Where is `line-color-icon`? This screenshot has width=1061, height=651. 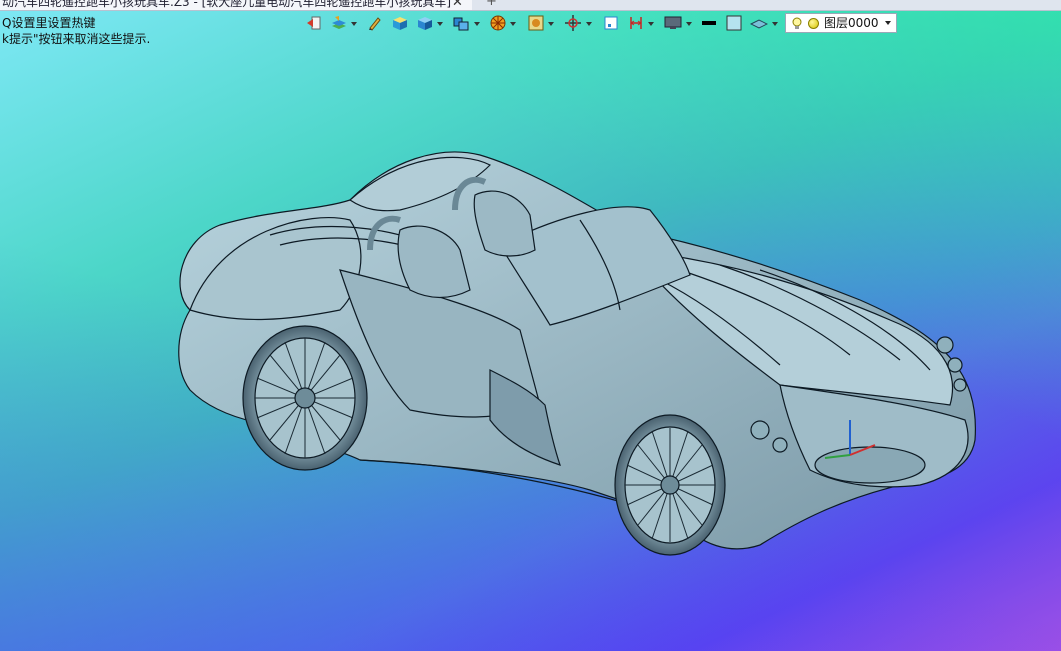
line-color-icon is located at coordinates (709, 23).